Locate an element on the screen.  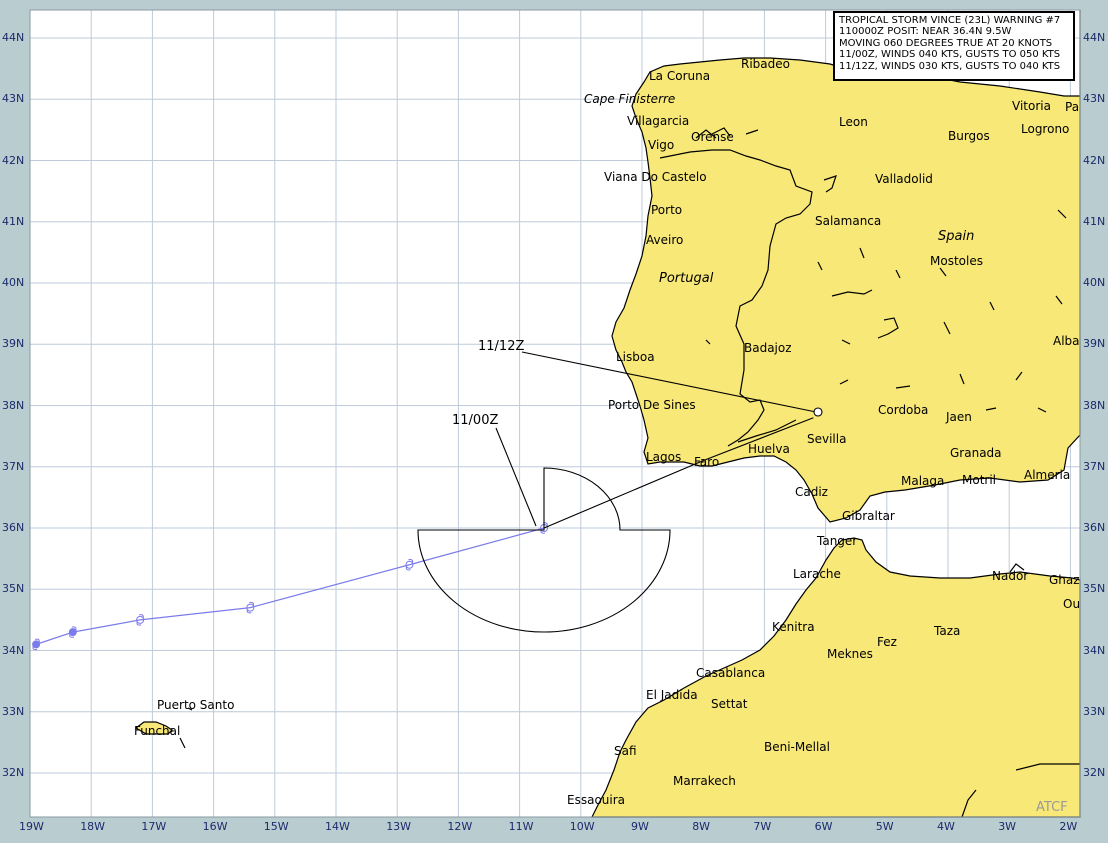
city-aveiro: Aveiro is located at coordinates (664, 240).